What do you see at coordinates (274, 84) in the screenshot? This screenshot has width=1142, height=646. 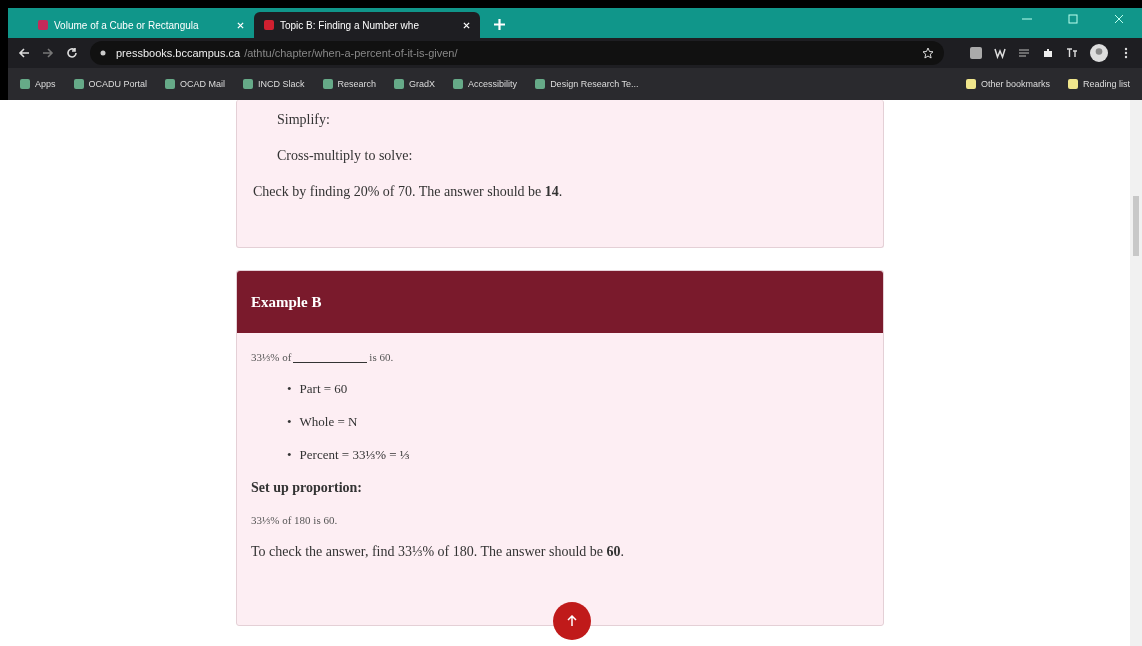 I see `bookmark-link: INCD Slack` at bounding box center [274, 84].